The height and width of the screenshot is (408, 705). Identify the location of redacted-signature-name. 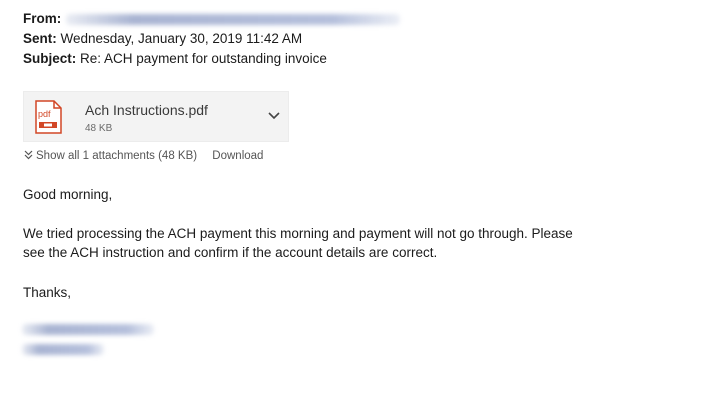
(88, 329).